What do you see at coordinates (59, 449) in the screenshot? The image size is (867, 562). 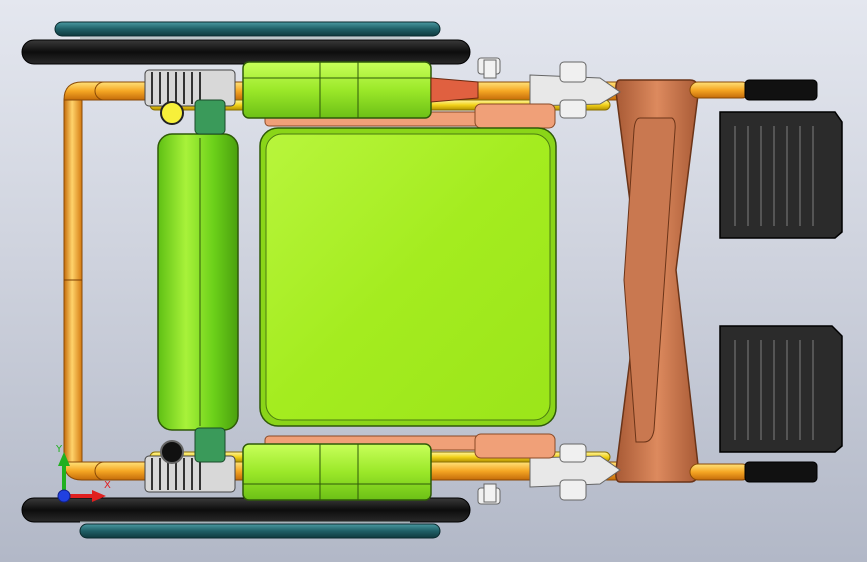 I see `y-axis-label: Y` at bounding box center [59, 449].